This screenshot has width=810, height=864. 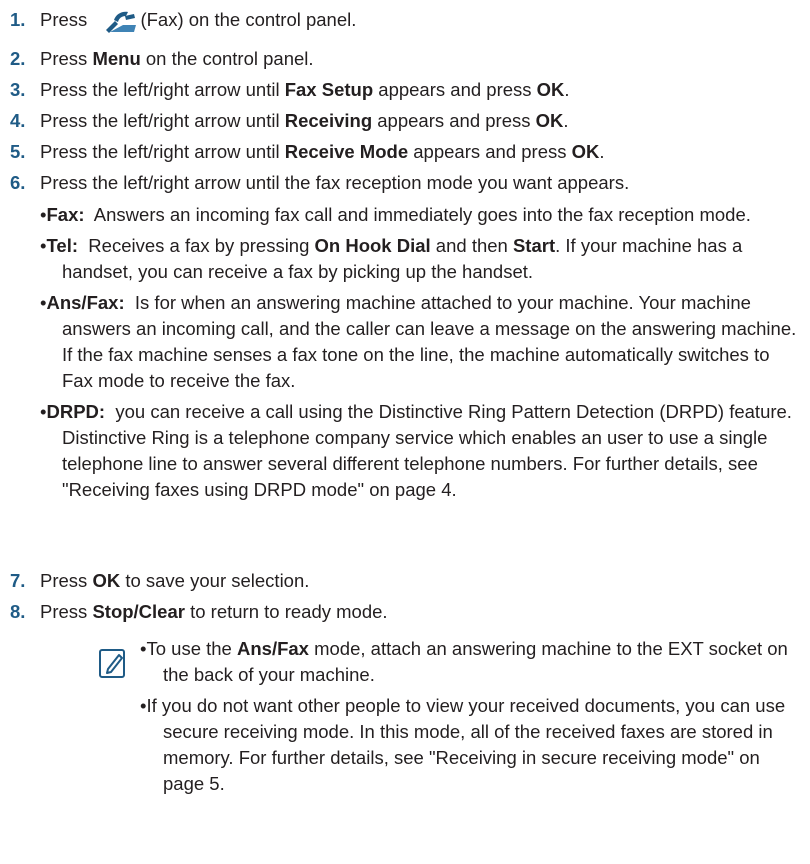 I want to click on step-number: 1., so click(x=18, y=19).